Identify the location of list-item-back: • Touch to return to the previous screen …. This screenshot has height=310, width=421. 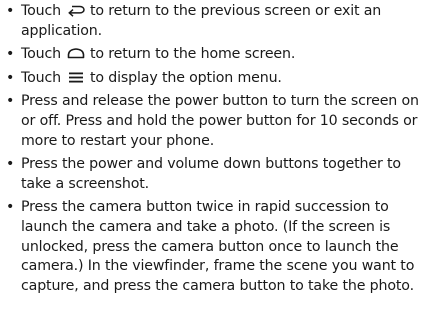
(210, 21).